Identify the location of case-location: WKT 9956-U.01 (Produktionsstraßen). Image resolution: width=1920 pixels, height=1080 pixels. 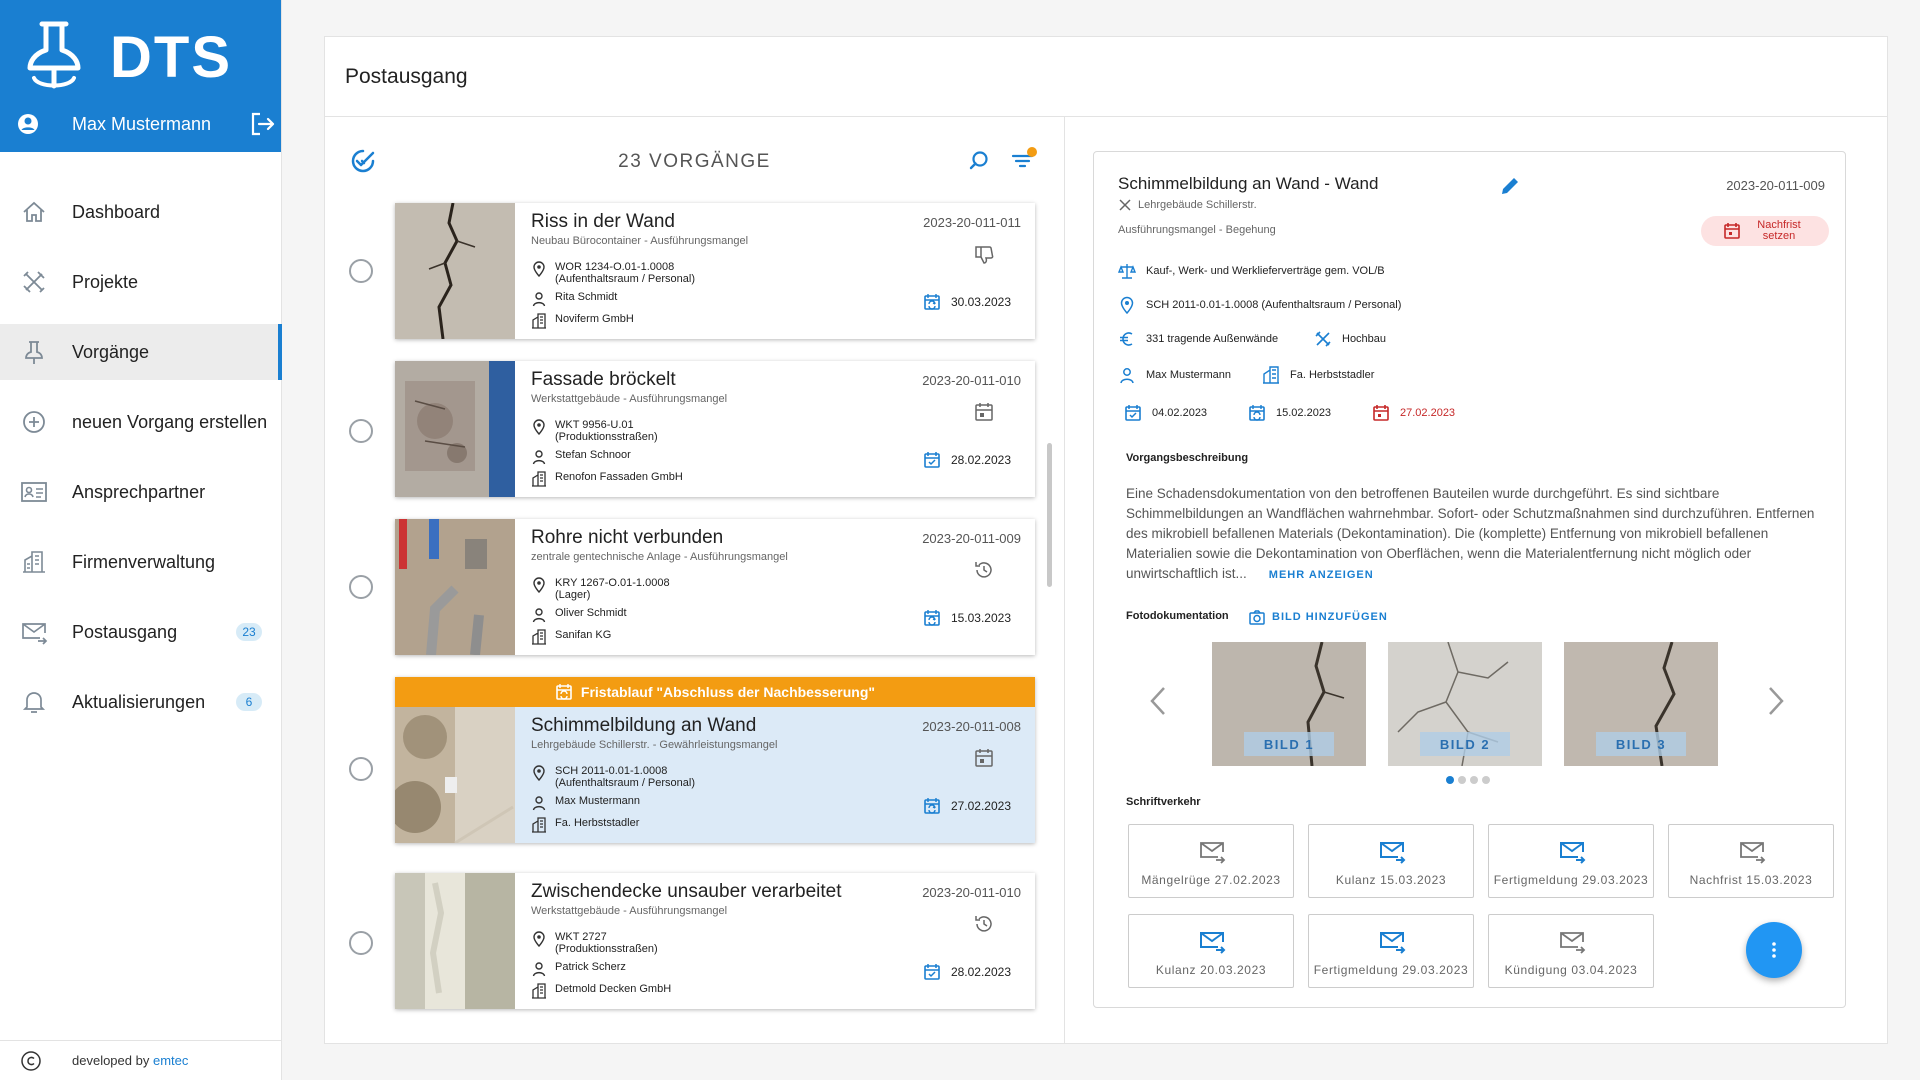
(594, 431).